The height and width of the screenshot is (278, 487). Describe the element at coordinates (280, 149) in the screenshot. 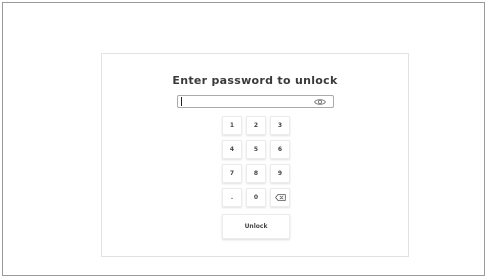

I see `key-6: 6` at that location.